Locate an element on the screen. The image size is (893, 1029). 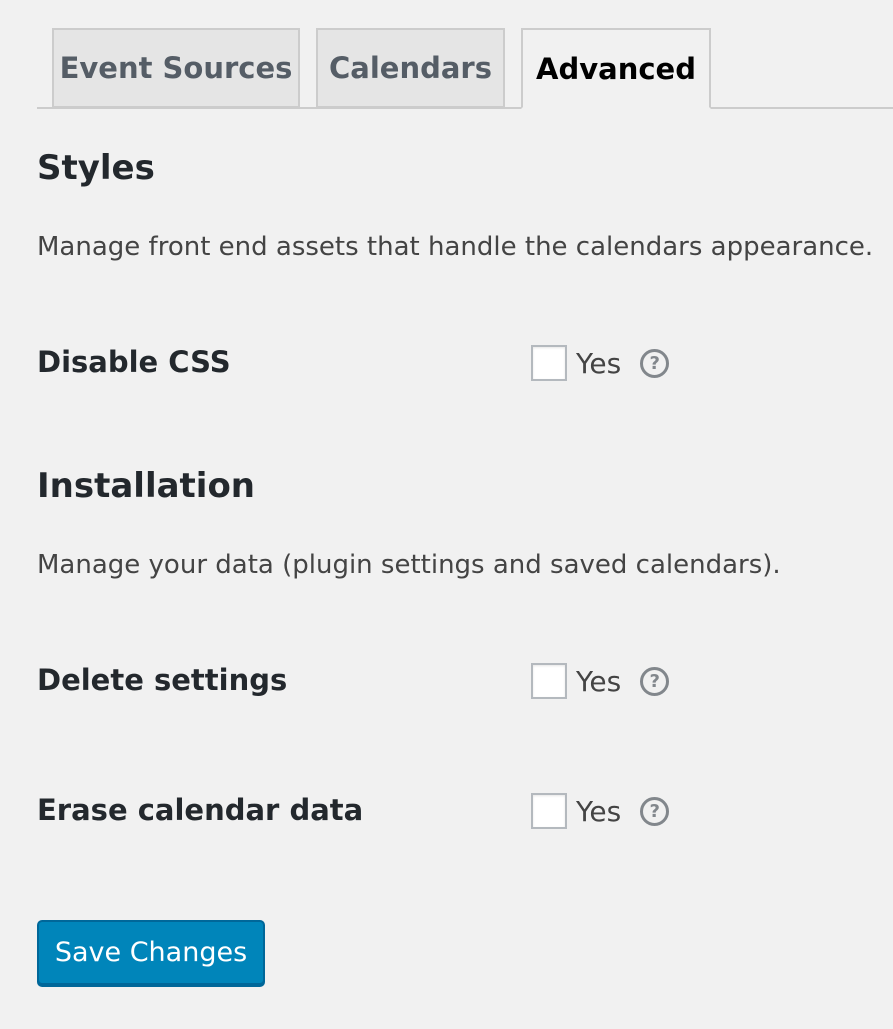
delete-settings-control: Yes ? is located at coordinates (600, 681).